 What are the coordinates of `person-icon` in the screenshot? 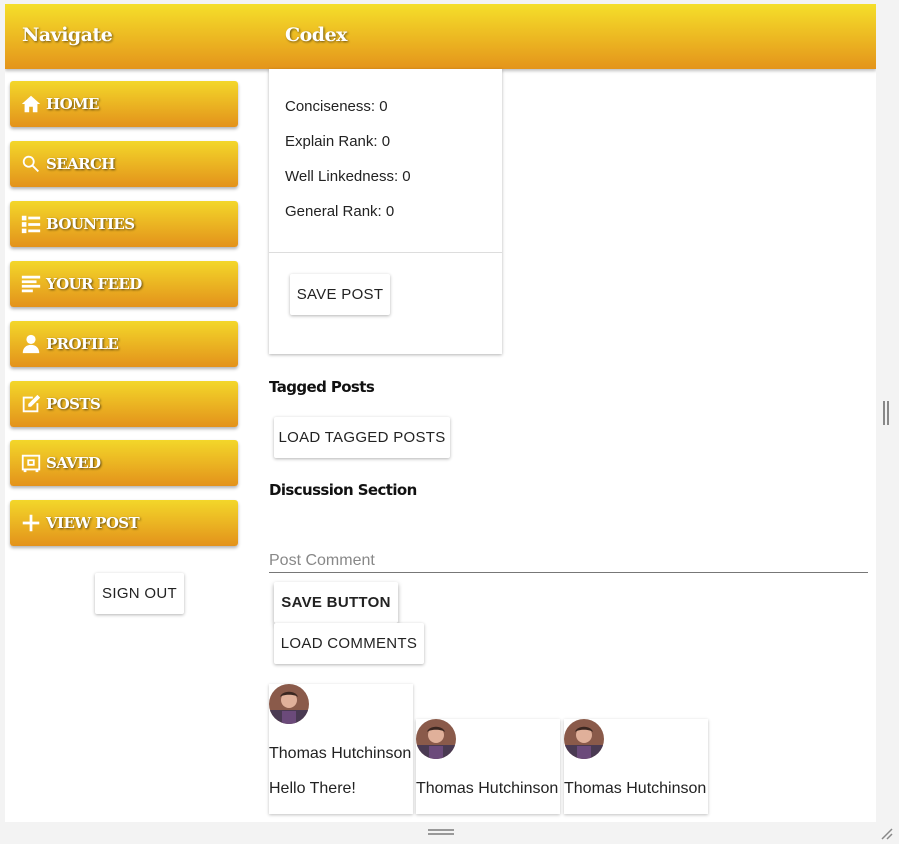 It's located at (31, 344).